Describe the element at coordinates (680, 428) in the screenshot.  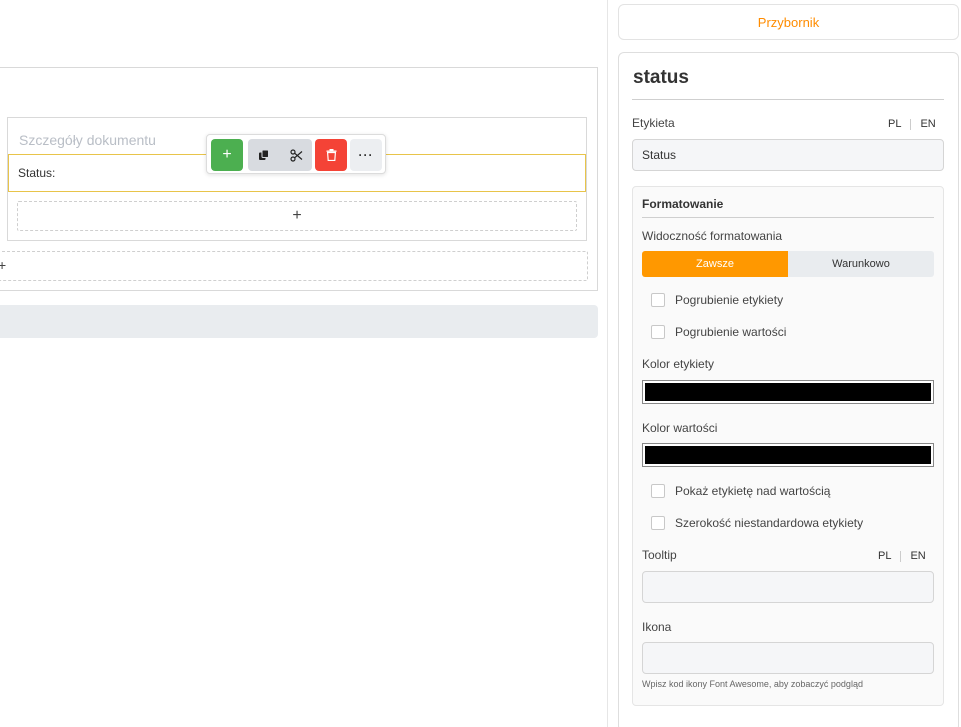
I see `value-color-label: Kolor wartości` at that location.